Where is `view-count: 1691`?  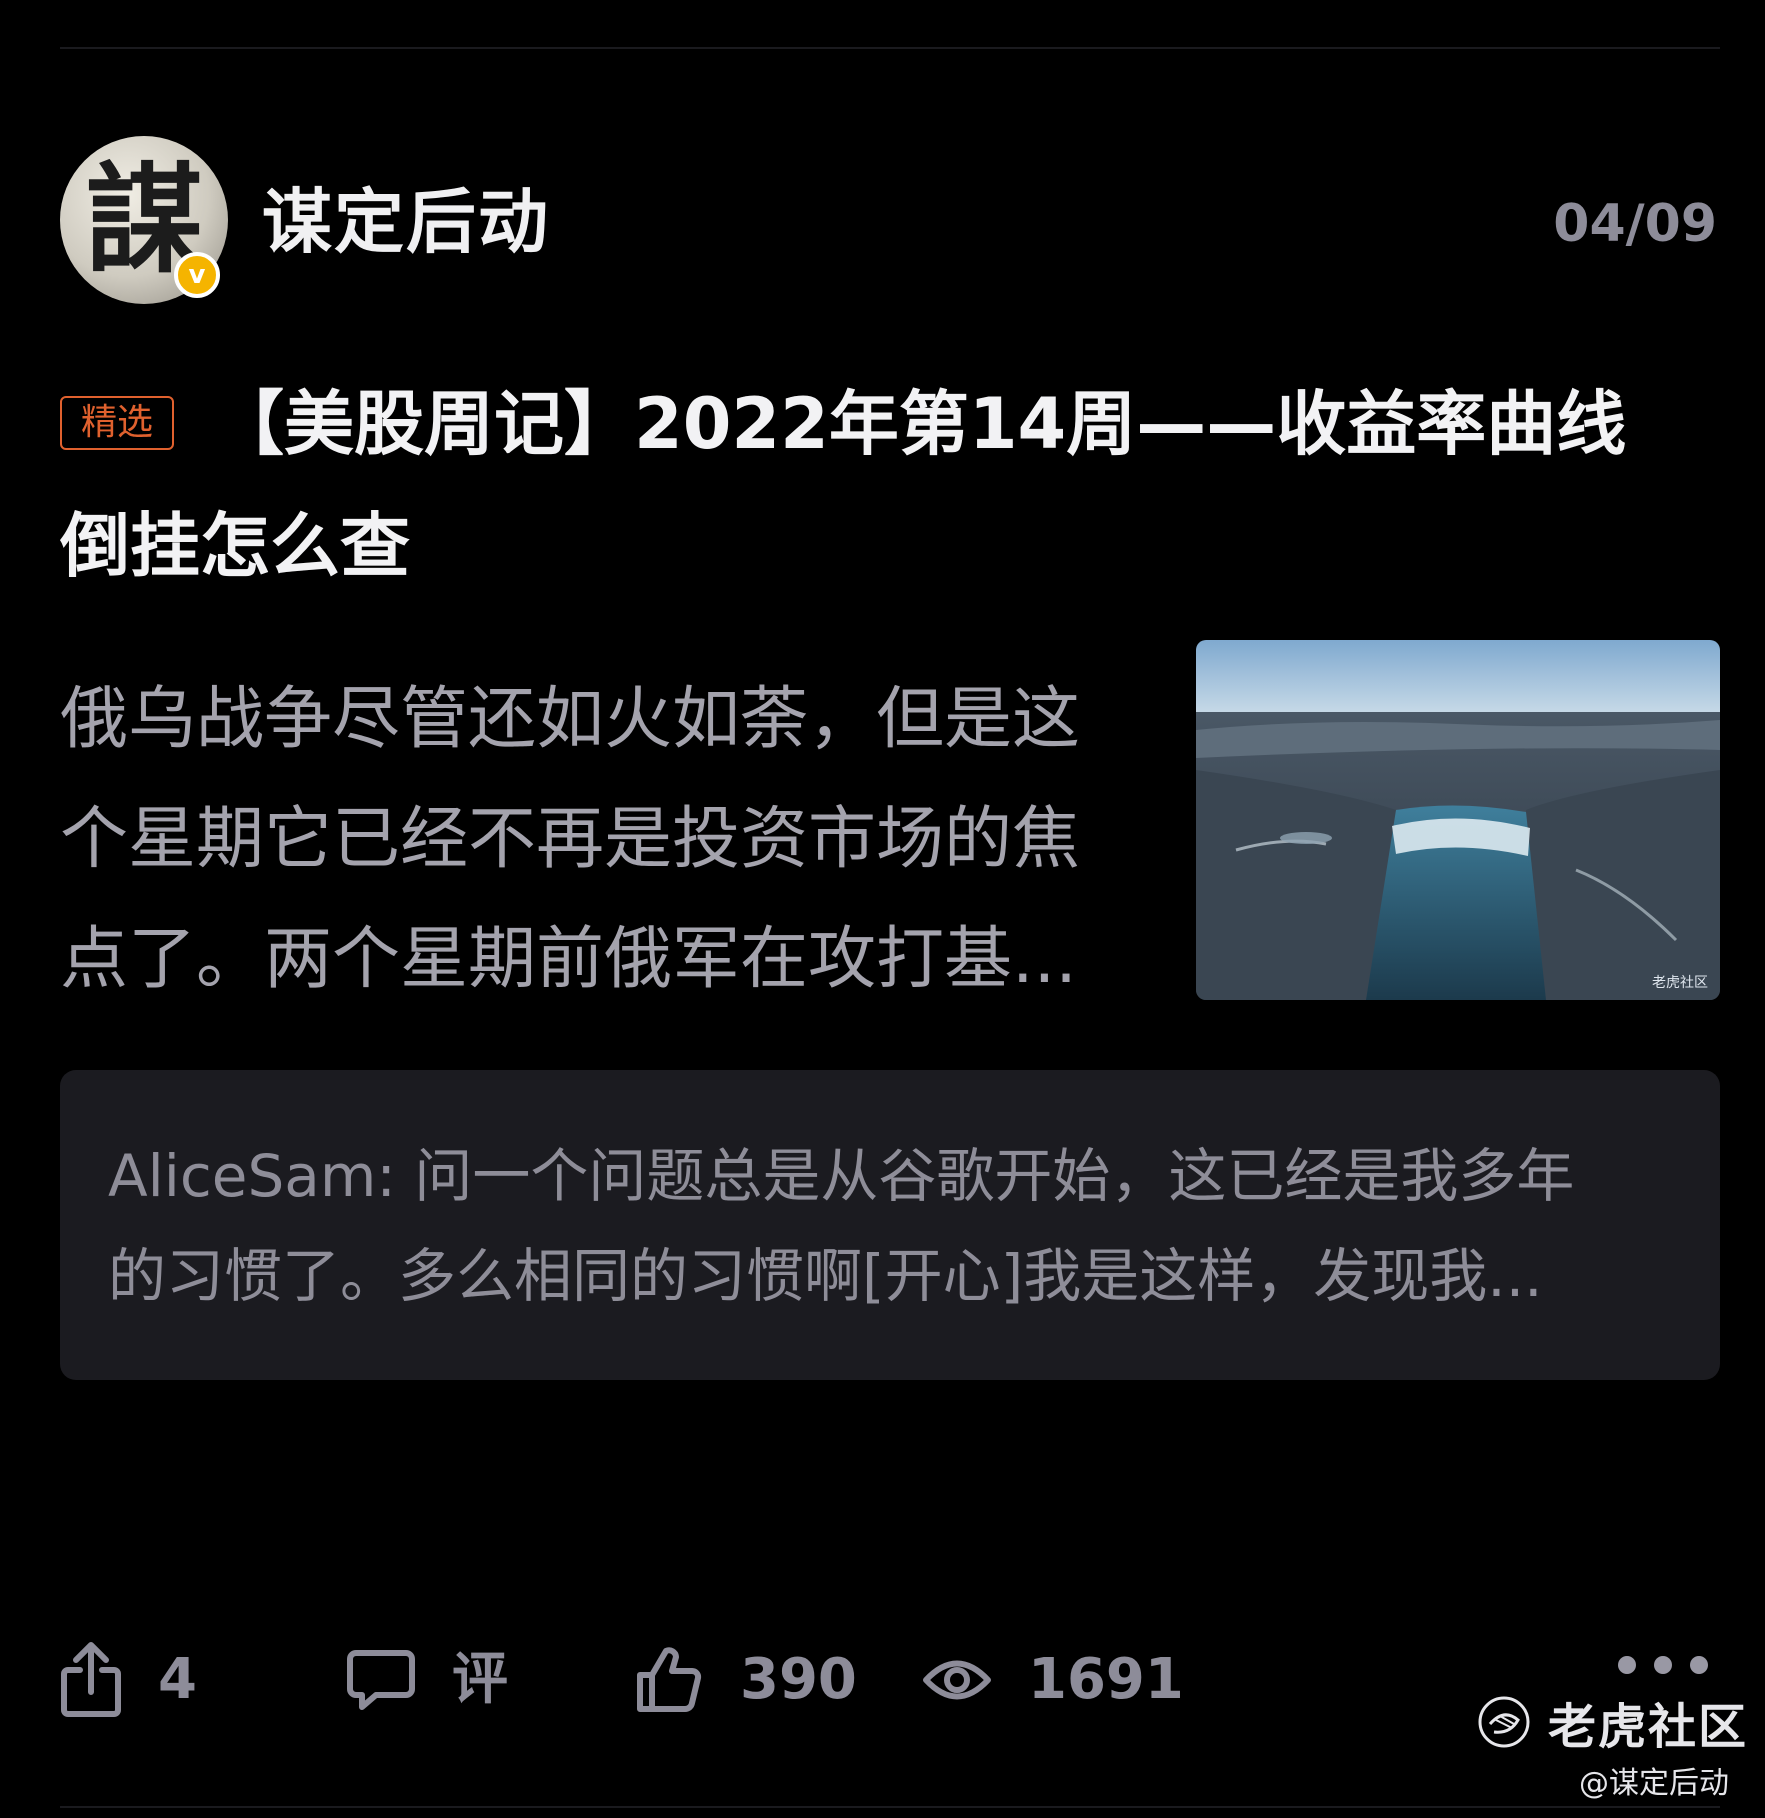
view-count: 1691 is located at coordinates (1106, 1679).